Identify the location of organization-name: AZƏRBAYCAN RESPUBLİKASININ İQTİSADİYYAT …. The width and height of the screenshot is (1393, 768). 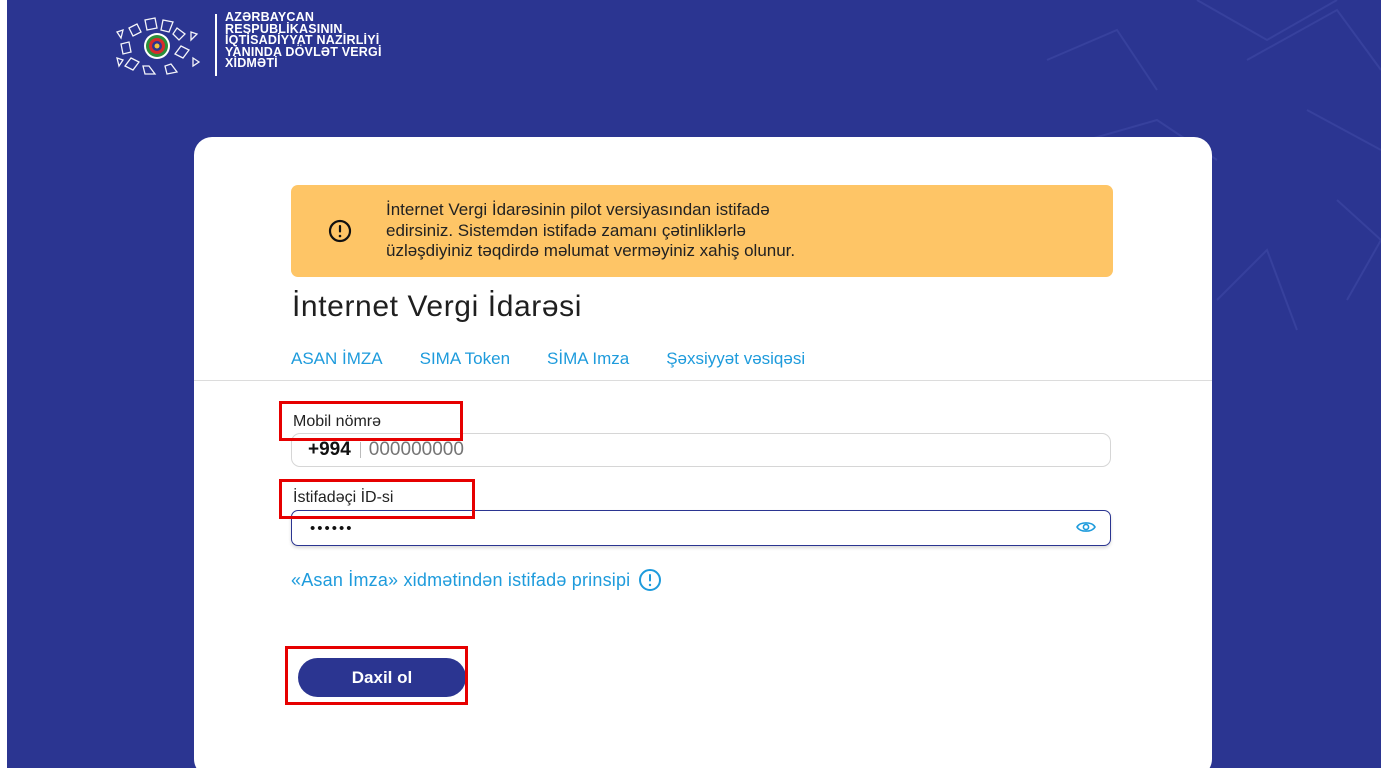
(303, 40).